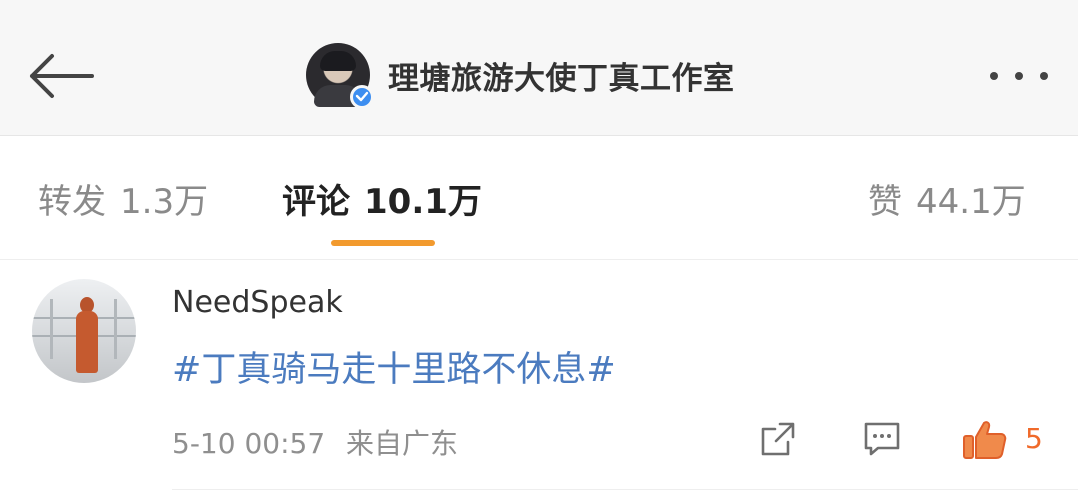  I want to click on like-button, so click(984, 439).